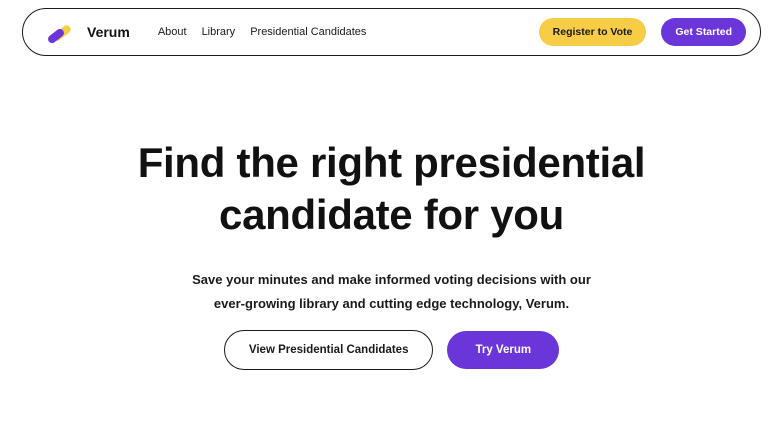  What do you see at coordinates (59, 34) in the screenshot?
I see `verum-logo-icon` at bounding box center [59, 34].